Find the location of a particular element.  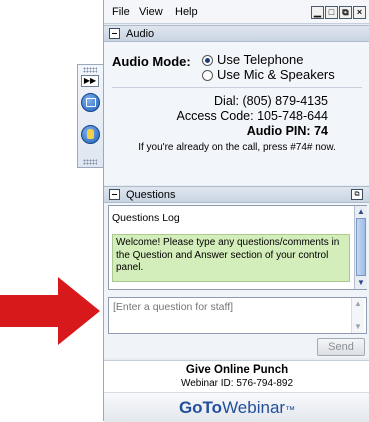

logo-bar: GoToWebinar™ is located at coordinates (236, 407).